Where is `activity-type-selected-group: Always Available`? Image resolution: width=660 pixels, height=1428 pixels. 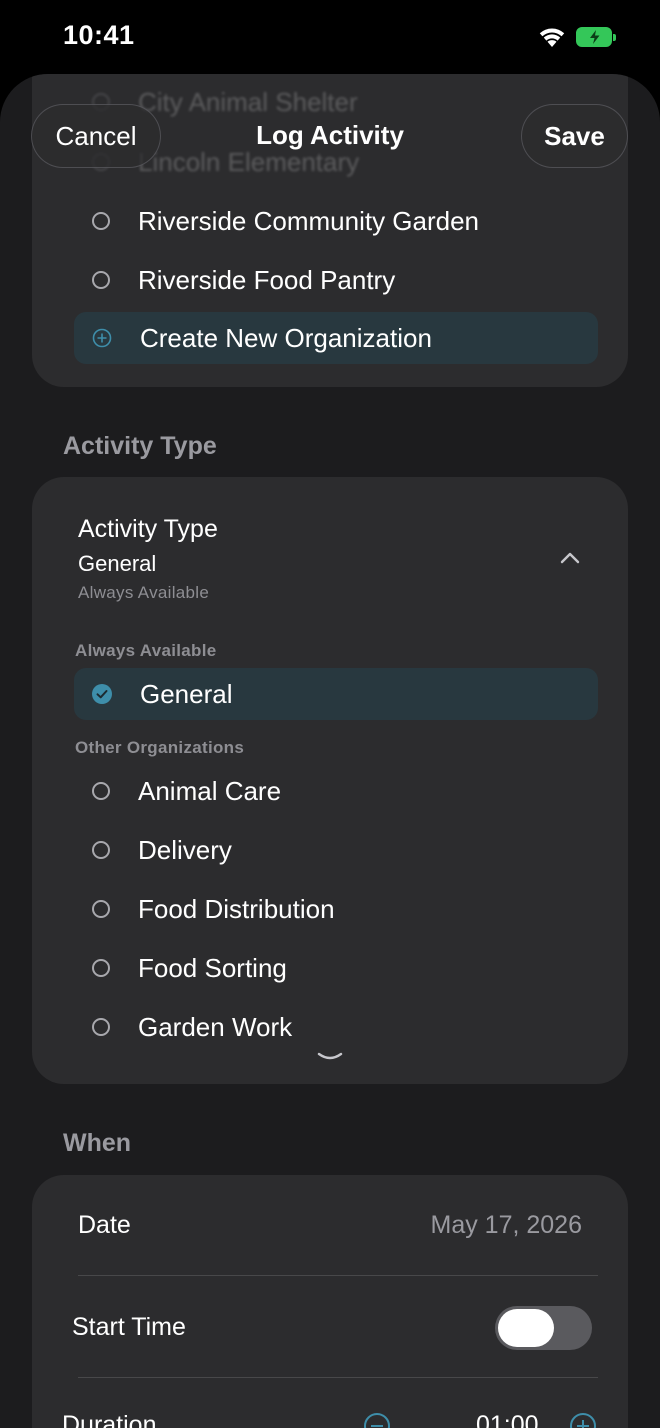 activity-type-selected-group: Always Available is located at coordinates (144, 592).